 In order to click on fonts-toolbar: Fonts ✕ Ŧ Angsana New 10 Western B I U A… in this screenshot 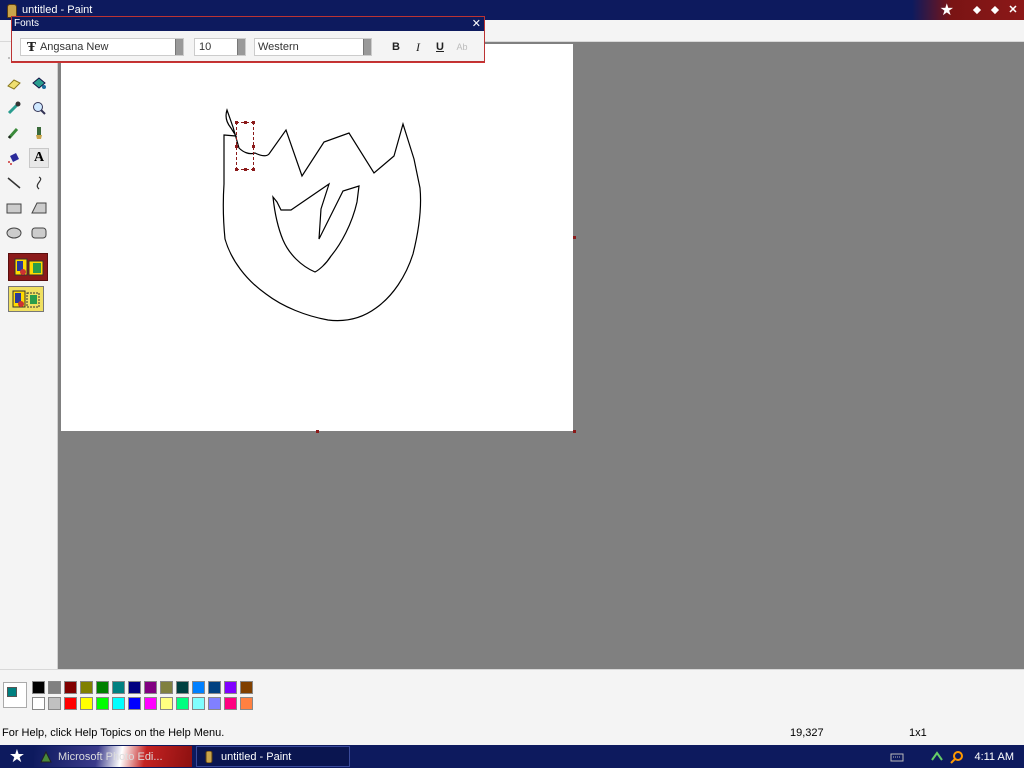, I will do `click(248, 39)`.